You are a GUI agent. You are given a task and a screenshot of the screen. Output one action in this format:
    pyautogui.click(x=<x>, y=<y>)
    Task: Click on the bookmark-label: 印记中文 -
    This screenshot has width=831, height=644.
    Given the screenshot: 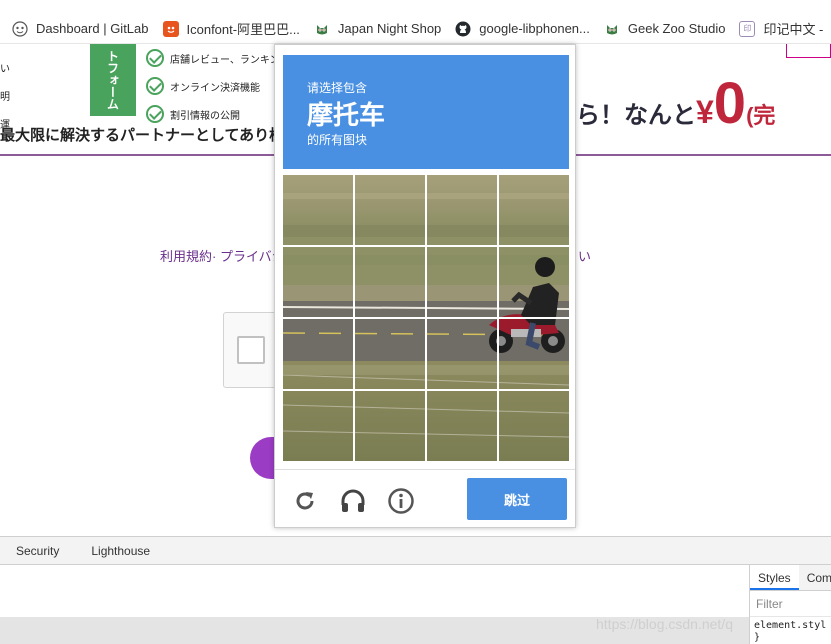 What is the action you would take?
    pyautogui.click(x=793, y=29)
    